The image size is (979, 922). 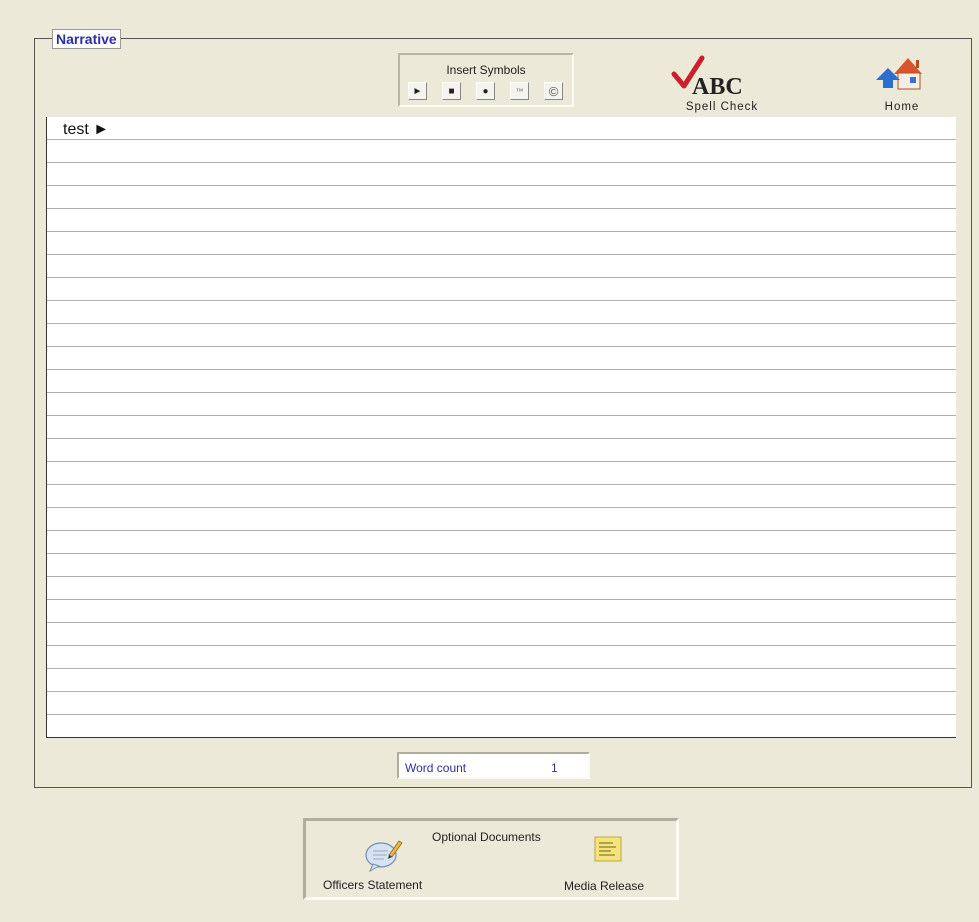 I want to click on officers-statement-button, so click(x=384, y=854).